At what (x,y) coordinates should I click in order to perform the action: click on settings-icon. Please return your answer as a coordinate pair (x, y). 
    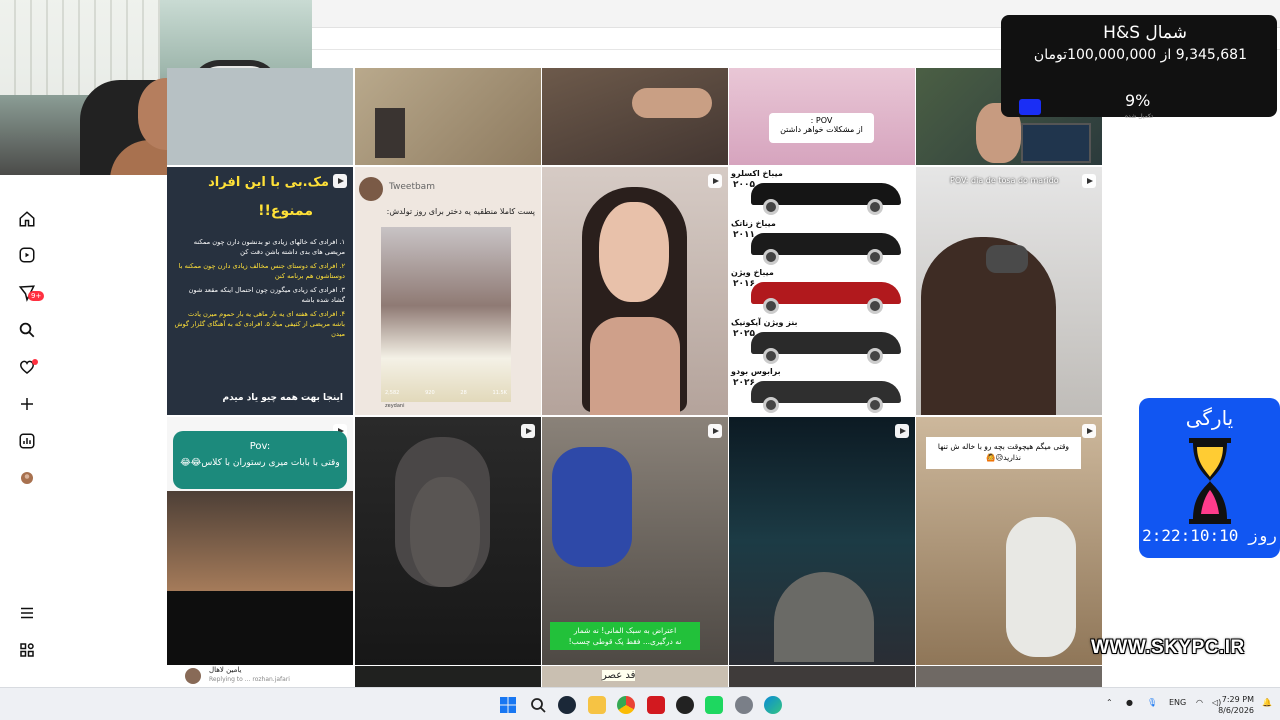
    Looking at the image, I should click on (744, 705).